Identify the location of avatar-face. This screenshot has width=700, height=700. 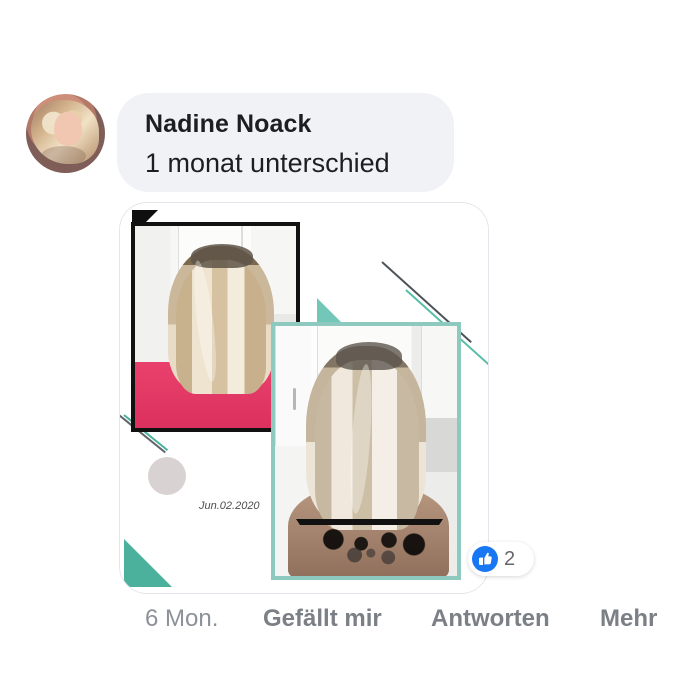
(68, 129).